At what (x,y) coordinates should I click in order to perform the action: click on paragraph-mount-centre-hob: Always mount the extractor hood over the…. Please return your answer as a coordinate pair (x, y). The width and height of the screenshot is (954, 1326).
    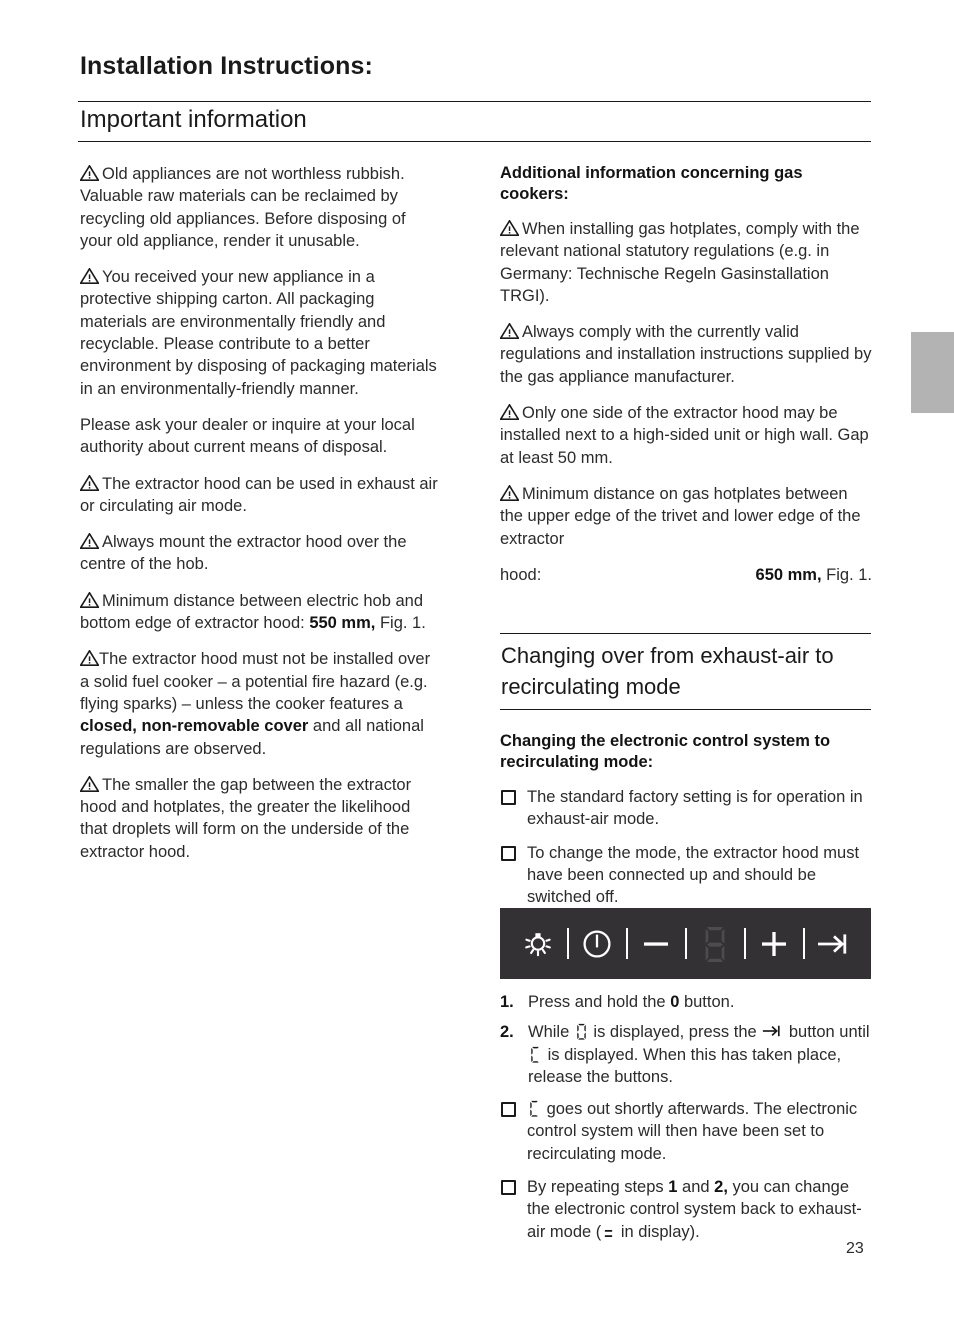
    Looking at the image, I should click on (261, 553).